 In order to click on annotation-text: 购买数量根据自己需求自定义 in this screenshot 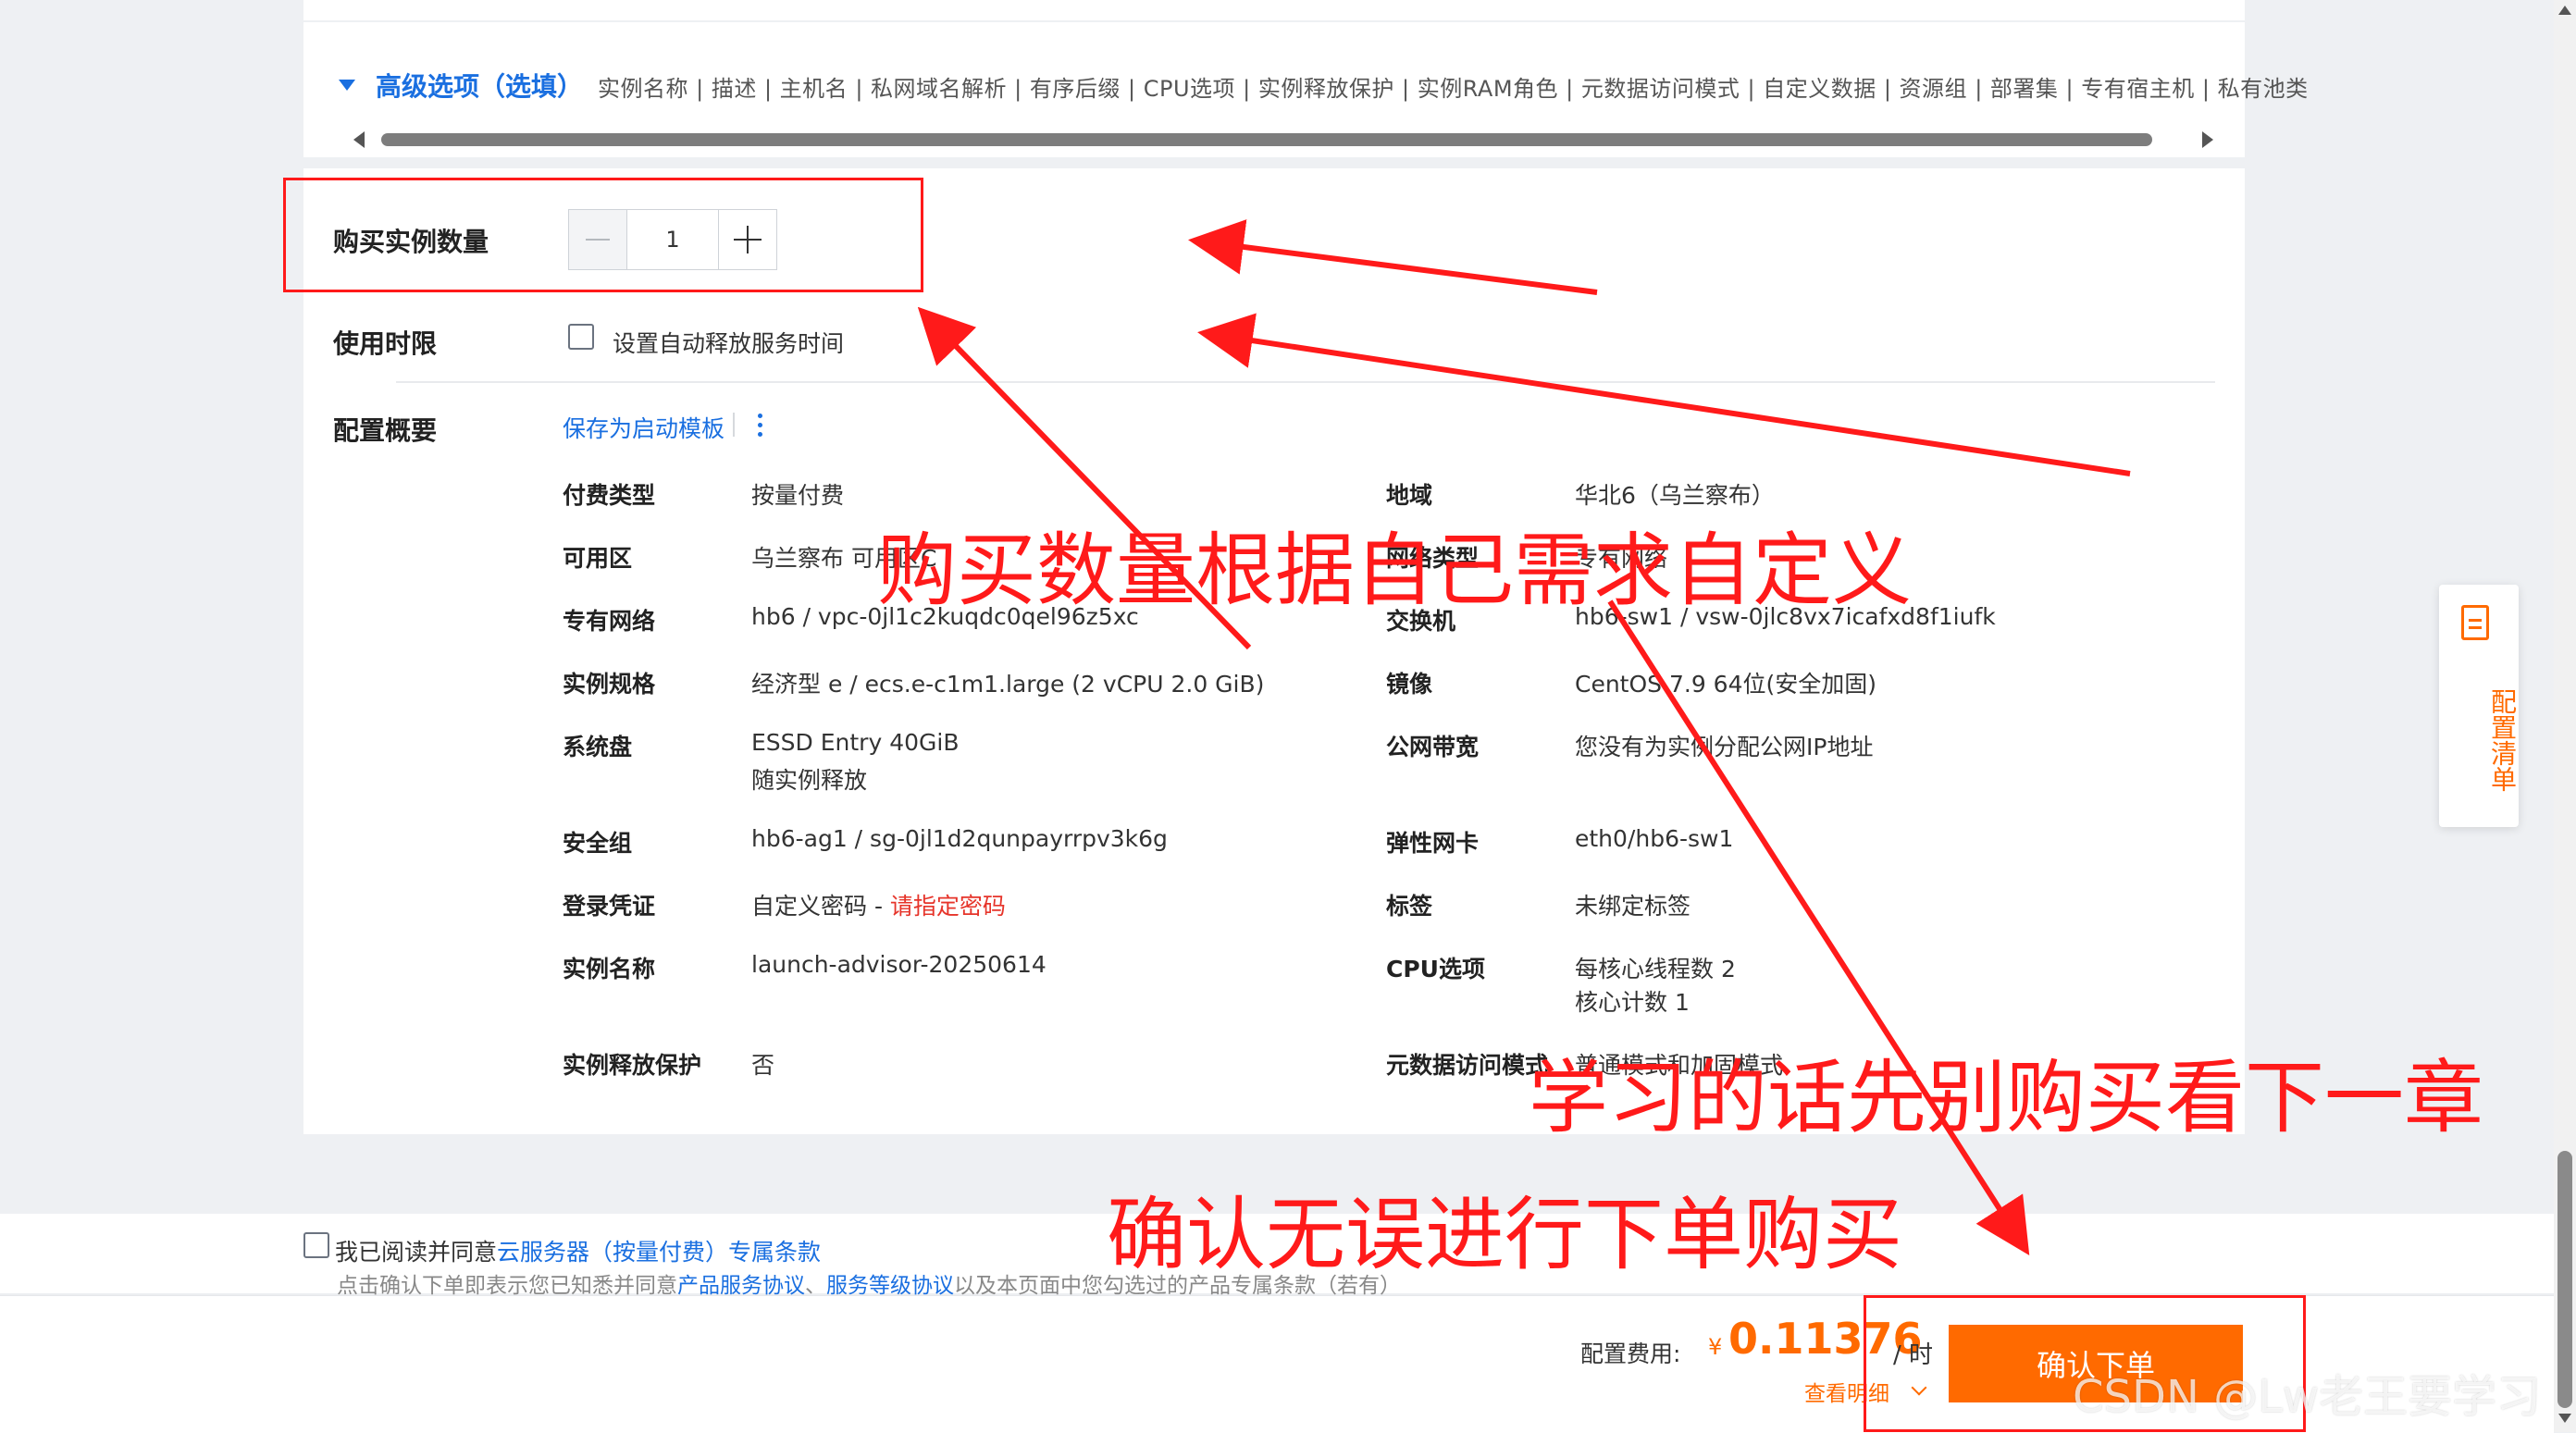, I will do `click(1394, 571)`.